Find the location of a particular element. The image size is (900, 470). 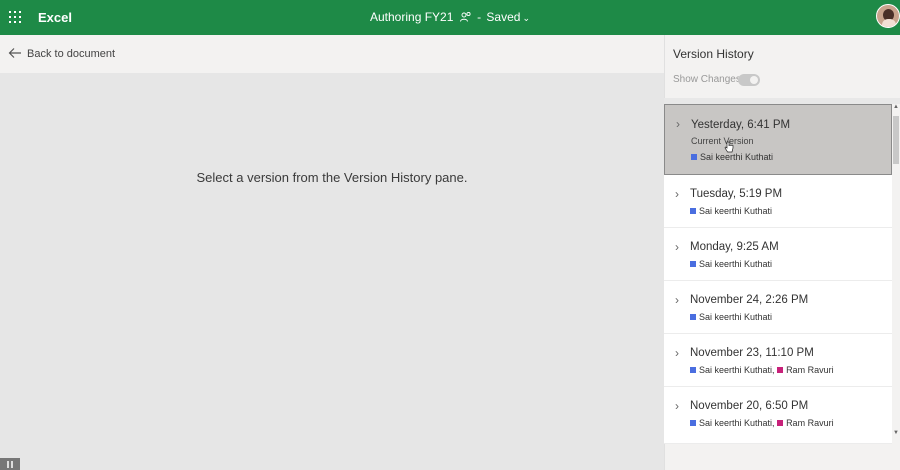

show-changes-label: Show Changes is located at coordinates (707, 79).